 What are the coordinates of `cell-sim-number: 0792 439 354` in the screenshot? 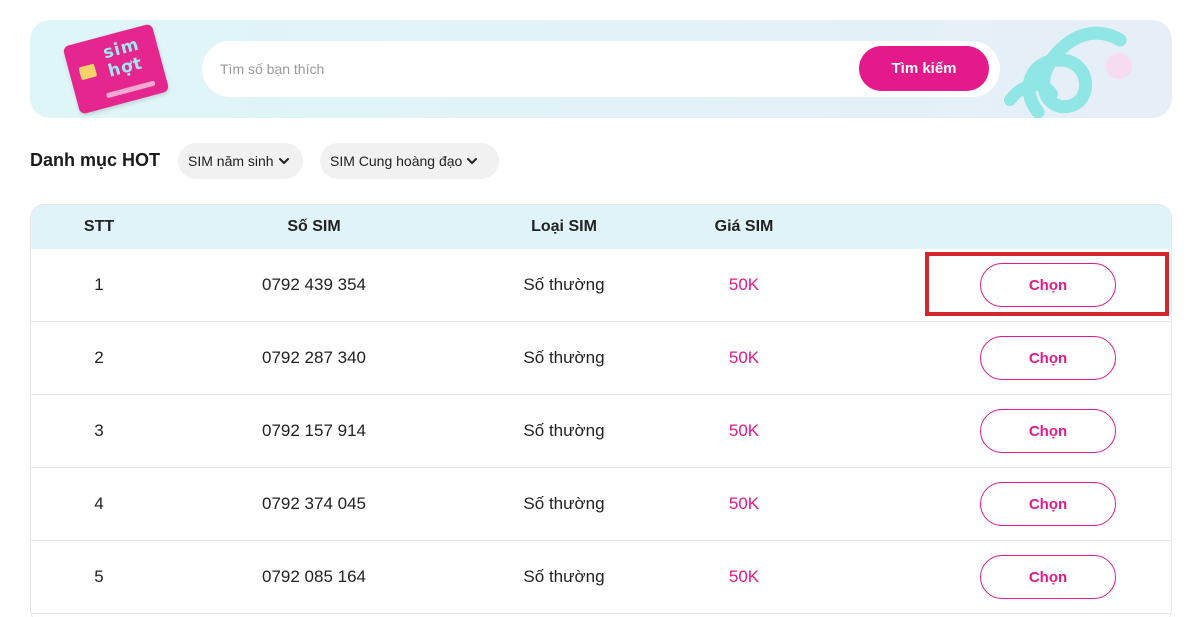 It's located at (314, 284).